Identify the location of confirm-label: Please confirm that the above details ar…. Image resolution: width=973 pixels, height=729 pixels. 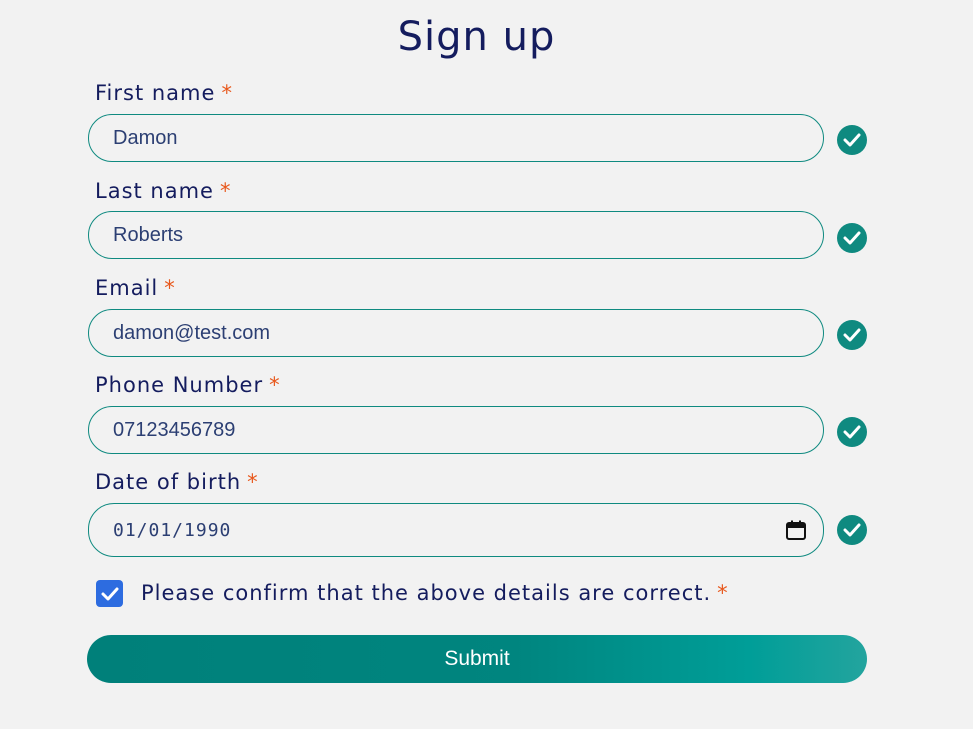
(435, 593).